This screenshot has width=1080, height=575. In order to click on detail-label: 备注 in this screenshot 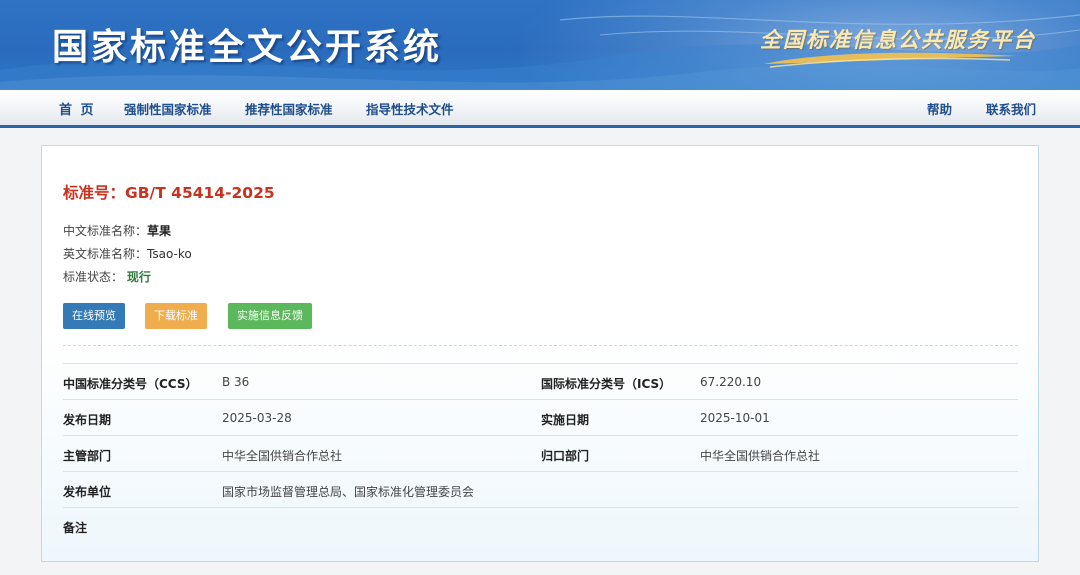, I will do `click(75, 528)`.